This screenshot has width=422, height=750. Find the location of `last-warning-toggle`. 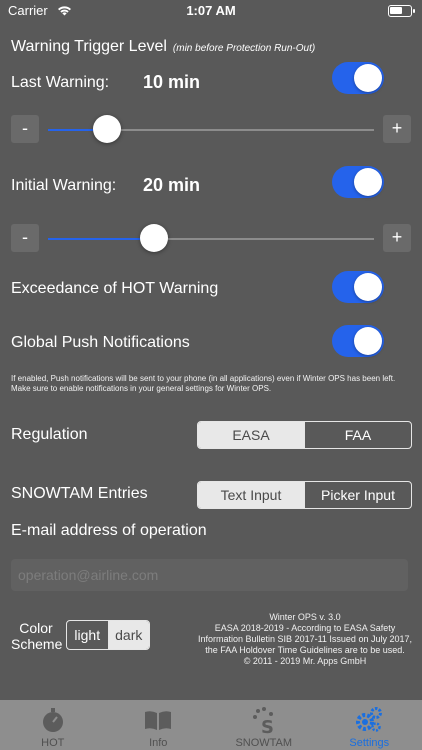

last-warning-toggle is located at coordinates (358, 78).